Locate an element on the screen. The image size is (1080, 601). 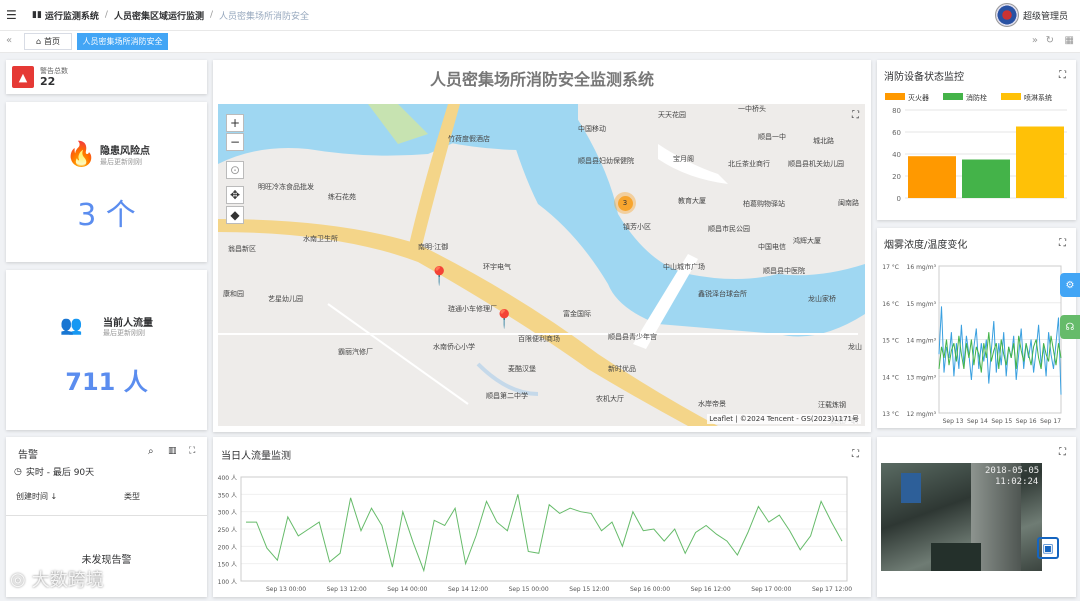
map-label: 霸丽汽修厂 is located at coordinates (355, 352).